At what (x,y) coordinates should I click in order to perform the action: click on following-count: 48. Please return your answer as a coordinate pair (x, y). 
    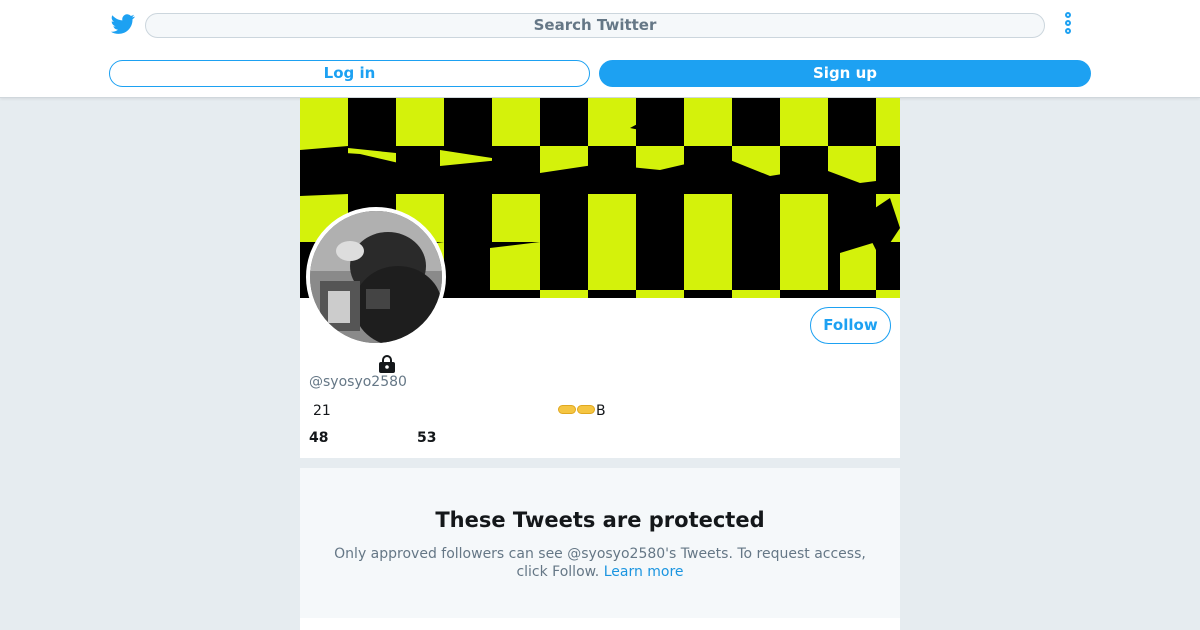
    Looking at the image, I should click on (318, 438).